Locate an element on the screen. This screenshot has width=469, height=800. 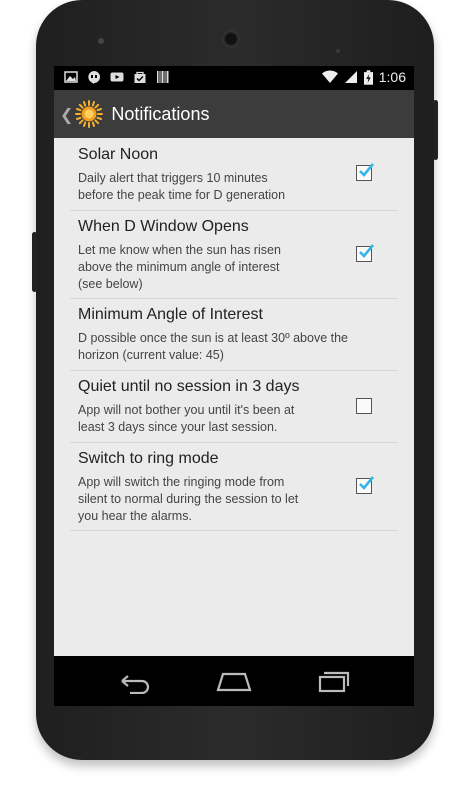
checkbox-ring-mode is located at coordinates (365, 485).